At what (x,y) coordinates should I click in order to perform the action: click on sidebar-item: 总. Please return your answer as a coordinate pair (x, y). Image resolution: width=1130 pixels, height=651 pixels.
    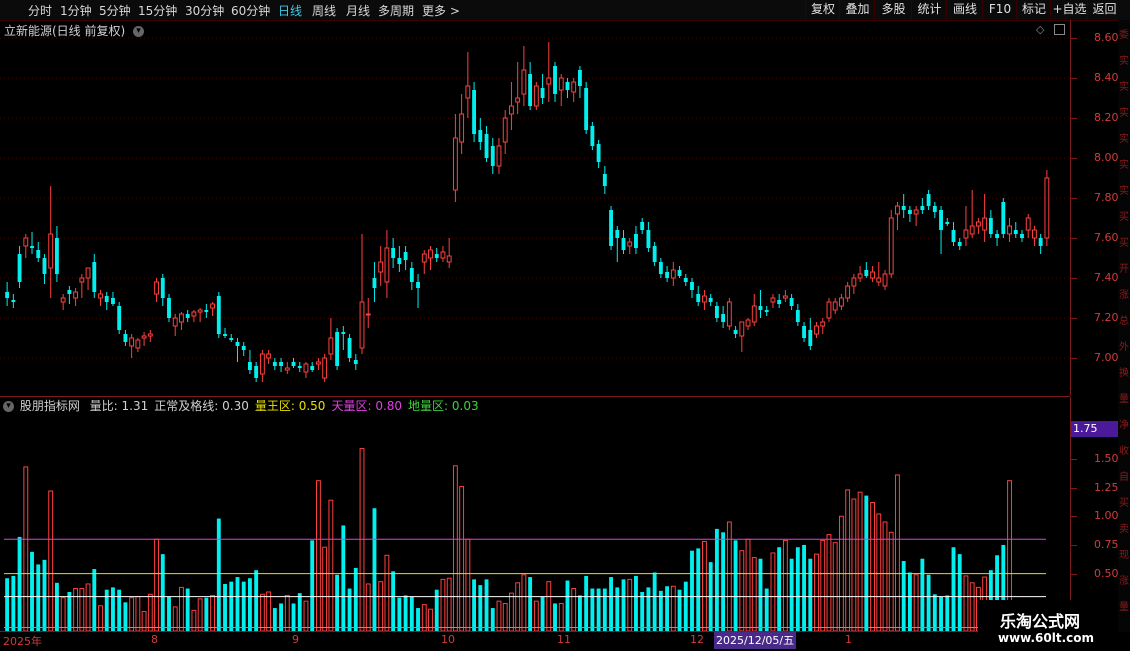
    Looking at the image, I should click on (1124, 319).